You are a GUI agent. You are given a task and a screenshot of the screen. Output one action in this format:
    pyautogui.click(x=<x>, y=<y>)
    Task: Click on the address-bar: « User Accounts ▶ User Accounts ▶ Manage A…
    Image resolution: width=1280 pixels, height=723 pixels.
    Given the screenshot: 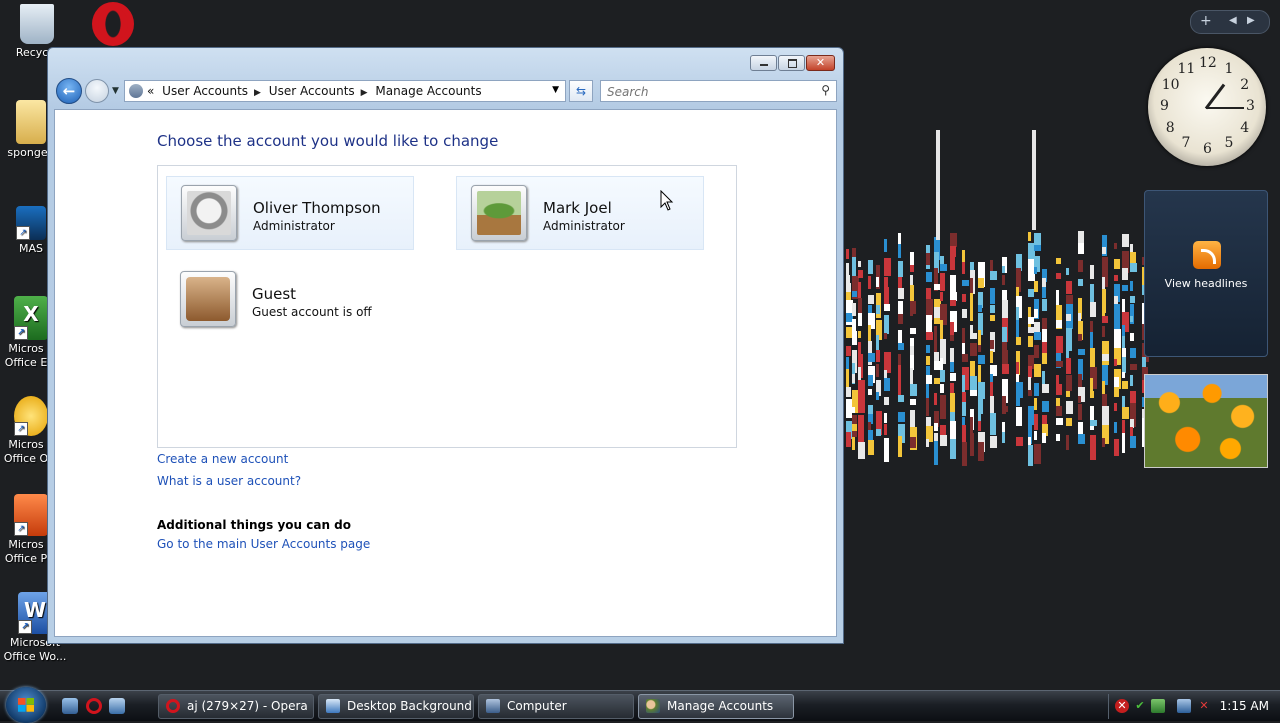 What is the action you would take?
    pyautogui.click(x=345, y=91)
    